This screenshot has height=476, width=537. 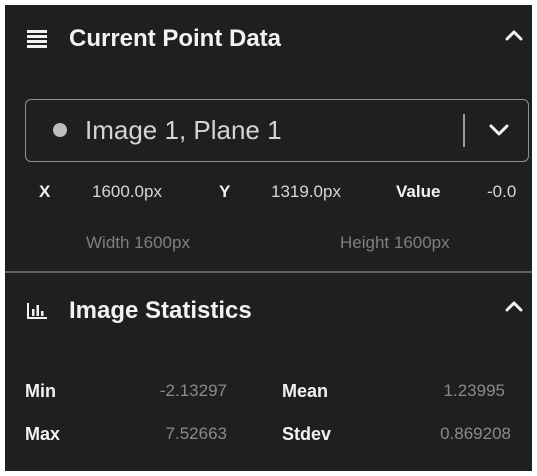 I want to click on bar-chart-icon, so click(x=37, y=311).